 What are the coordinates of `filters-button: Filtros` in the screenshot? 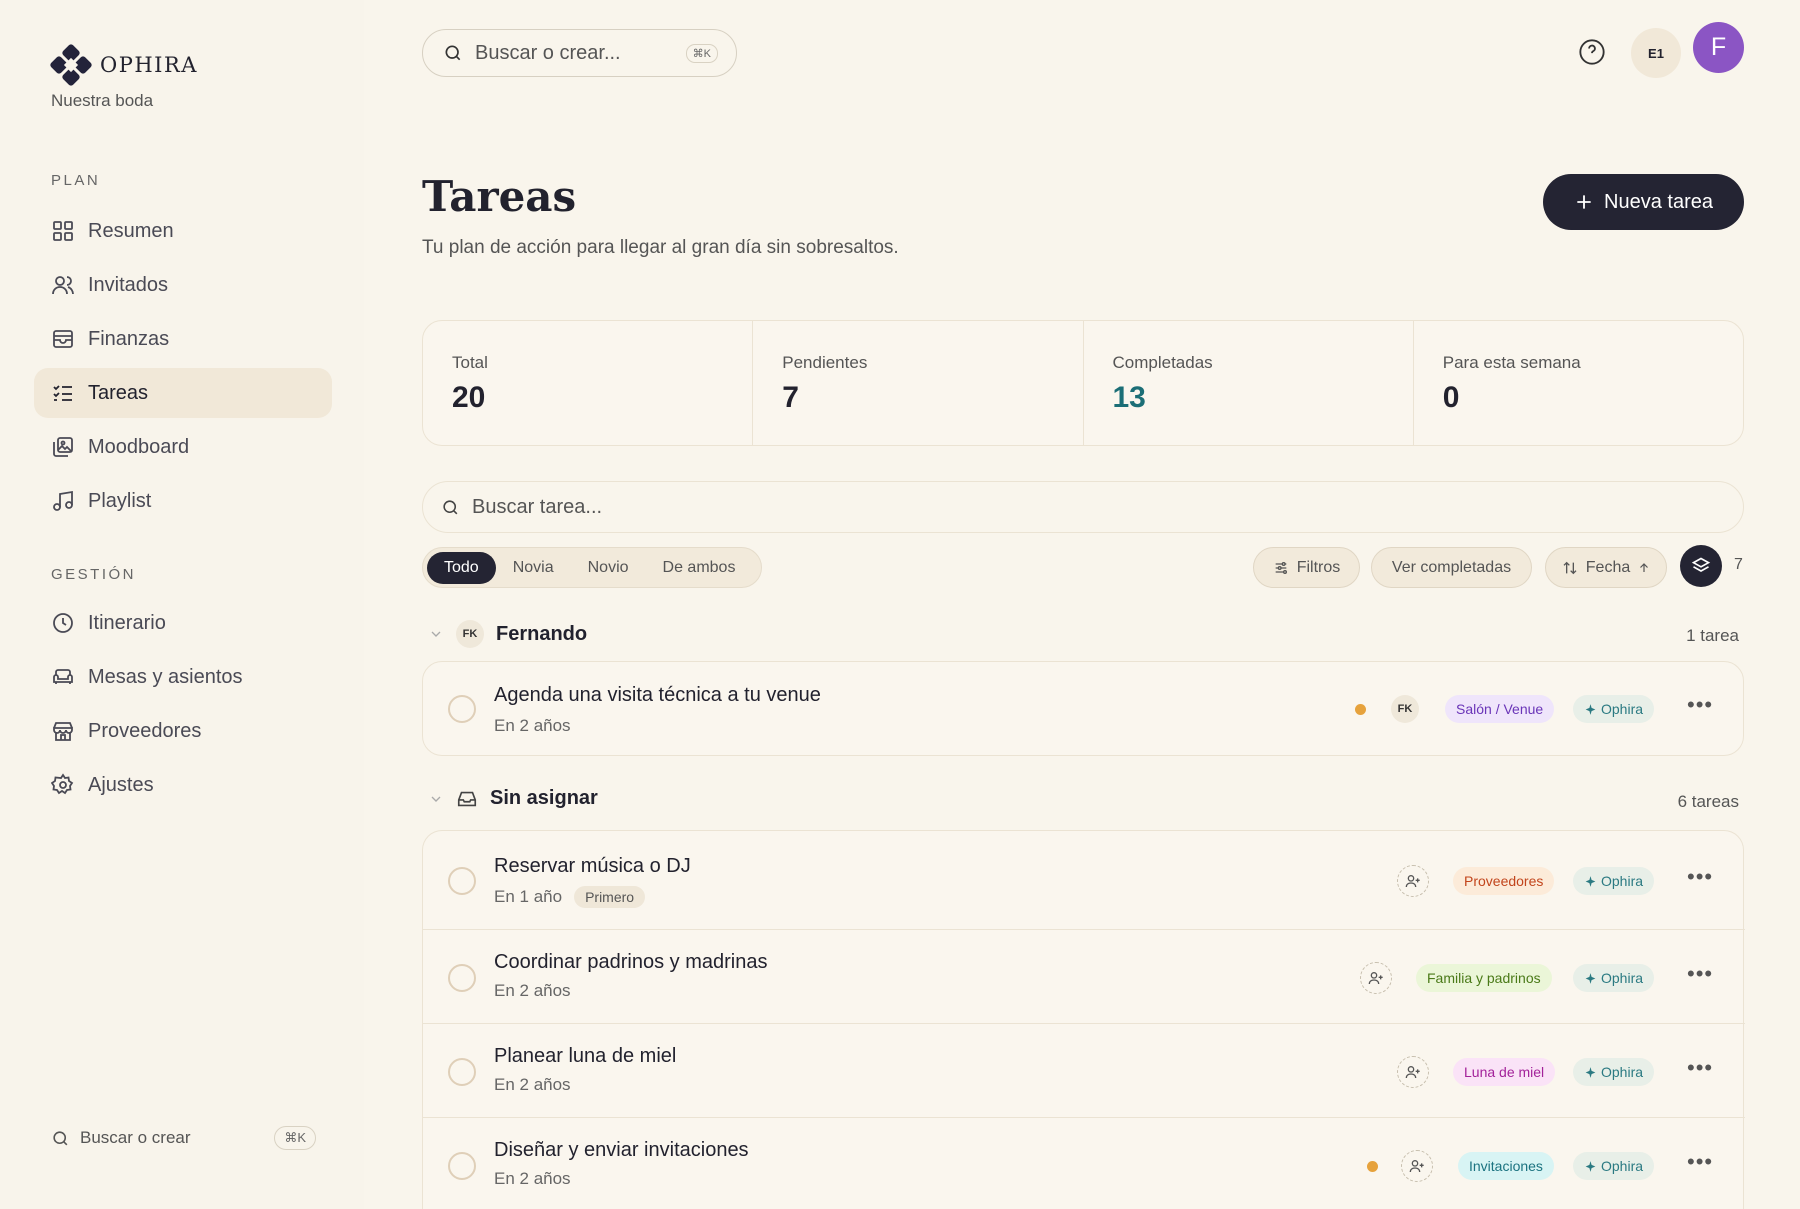 It's located at (1306, 567).